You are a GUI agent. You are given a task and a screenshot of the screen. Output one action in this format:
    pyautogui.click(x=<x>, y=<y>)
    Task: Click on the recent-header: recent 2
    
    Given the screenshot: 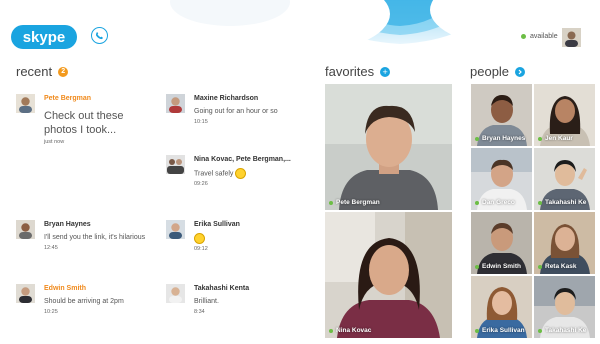 What is the action you would take?
    pyautogui.click(x=42, y=71)
    